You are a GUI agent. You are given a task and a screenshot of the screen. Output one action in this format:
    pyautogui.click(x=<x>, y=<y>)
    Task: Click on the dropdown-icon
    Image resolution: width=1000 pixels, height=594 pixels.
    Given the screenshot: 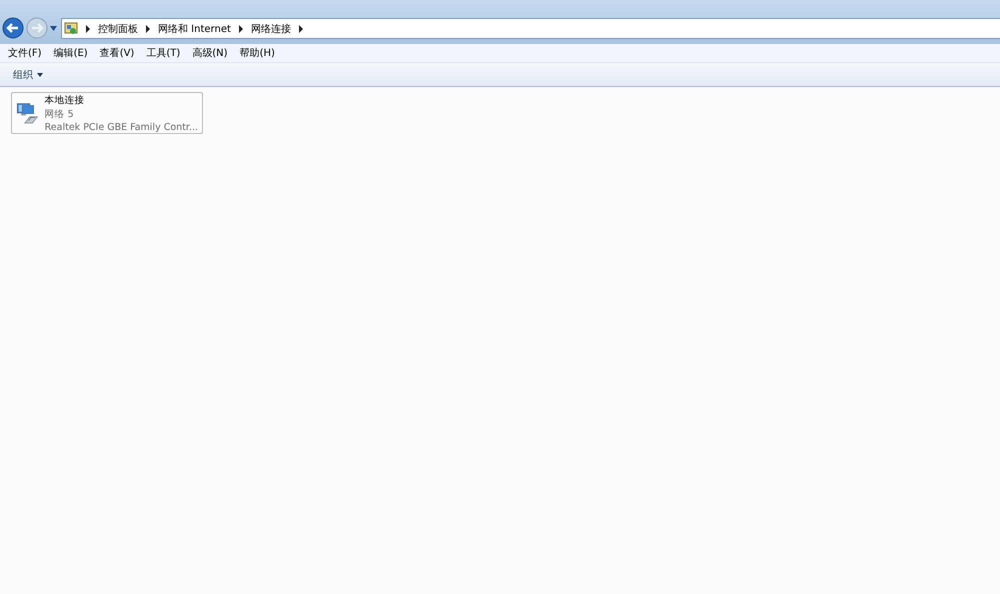 What is the action you would take?
    pyautogui.click(x=53, y=28)
    